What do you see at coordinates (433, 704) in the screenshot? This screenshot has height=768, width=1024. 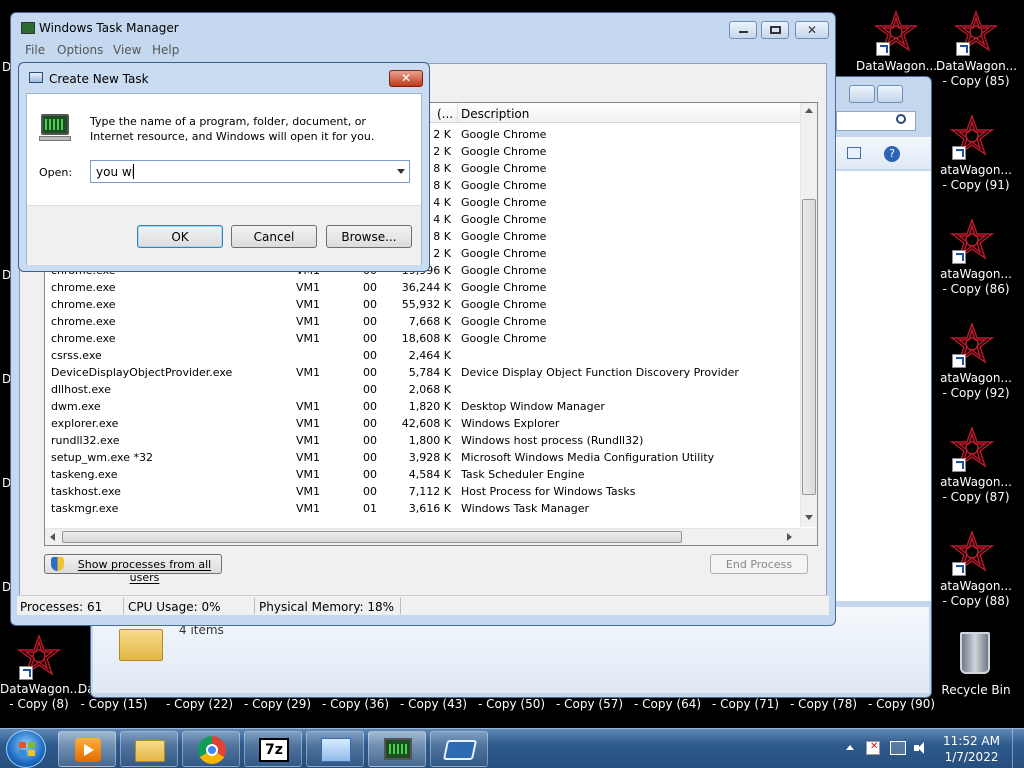 I see `desktop-icon-label: - Copy (43)` at bounding box center [433, 704].